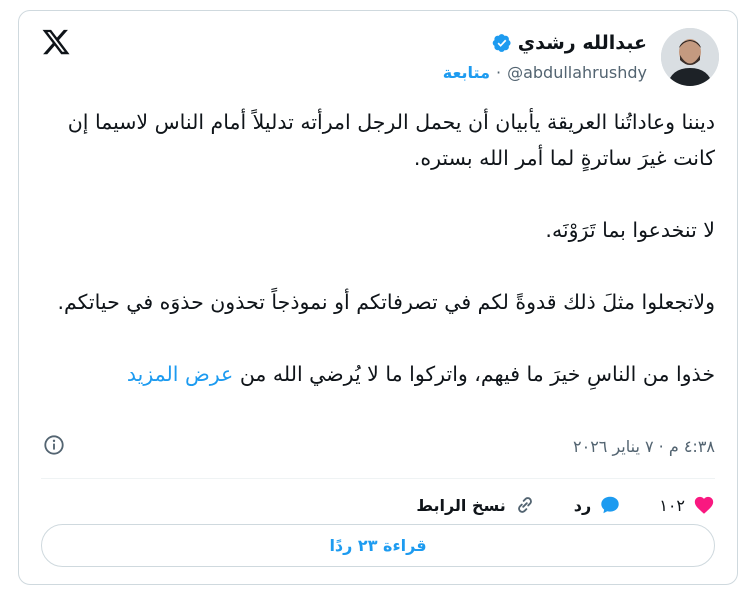  I want to click on read-replies-button: قراءة ٢٣ ردًا, so click(378, 545).